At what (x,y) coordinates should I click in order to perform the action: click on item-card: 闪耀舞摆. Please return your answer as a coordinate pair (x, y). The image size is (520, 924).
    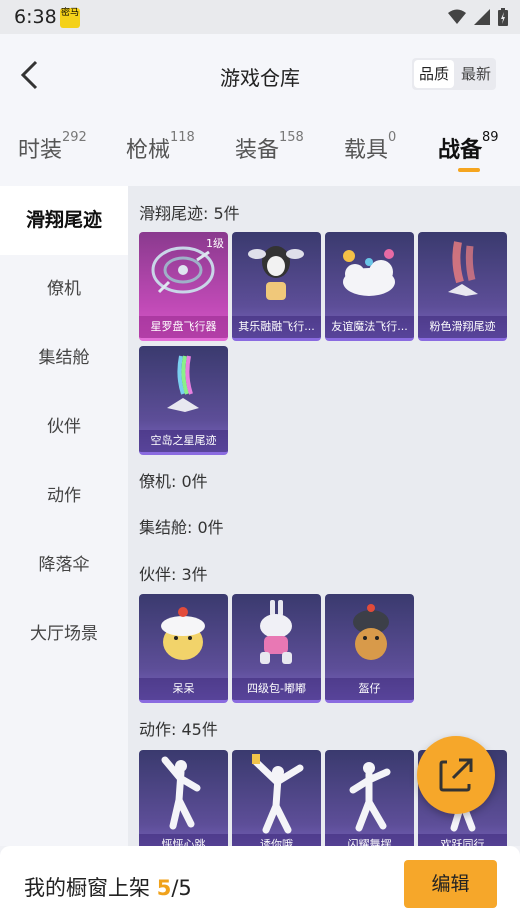
    Looking at the image, I should click on (369, 798).